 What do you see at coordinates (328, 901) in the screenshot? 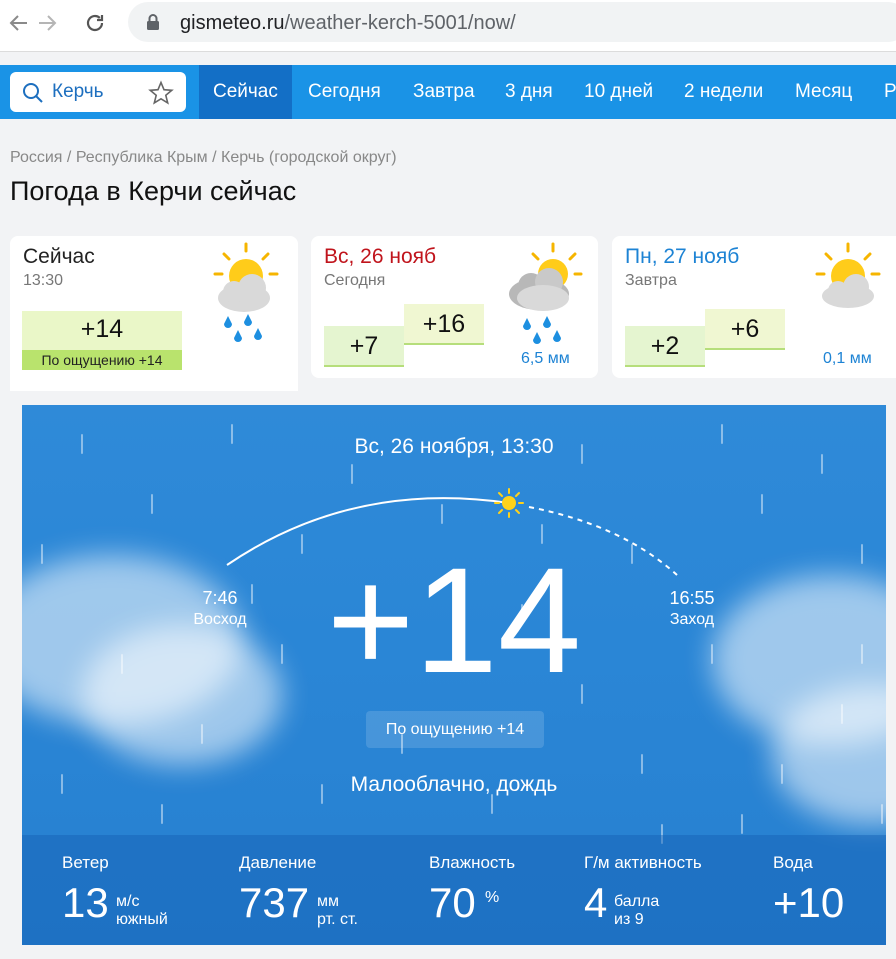
I see `pressure-unit: мм` at bounding box center [328, 901].